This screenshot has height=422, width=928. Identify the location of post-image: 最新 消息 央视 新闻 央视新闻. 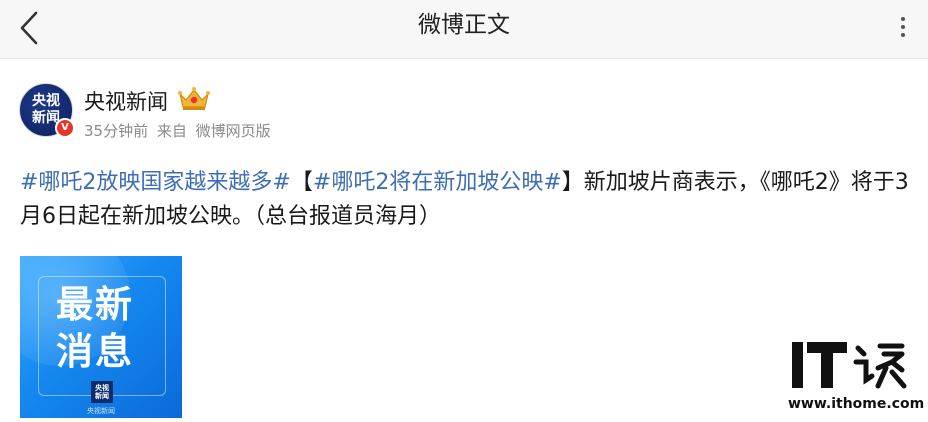
(101, 337).